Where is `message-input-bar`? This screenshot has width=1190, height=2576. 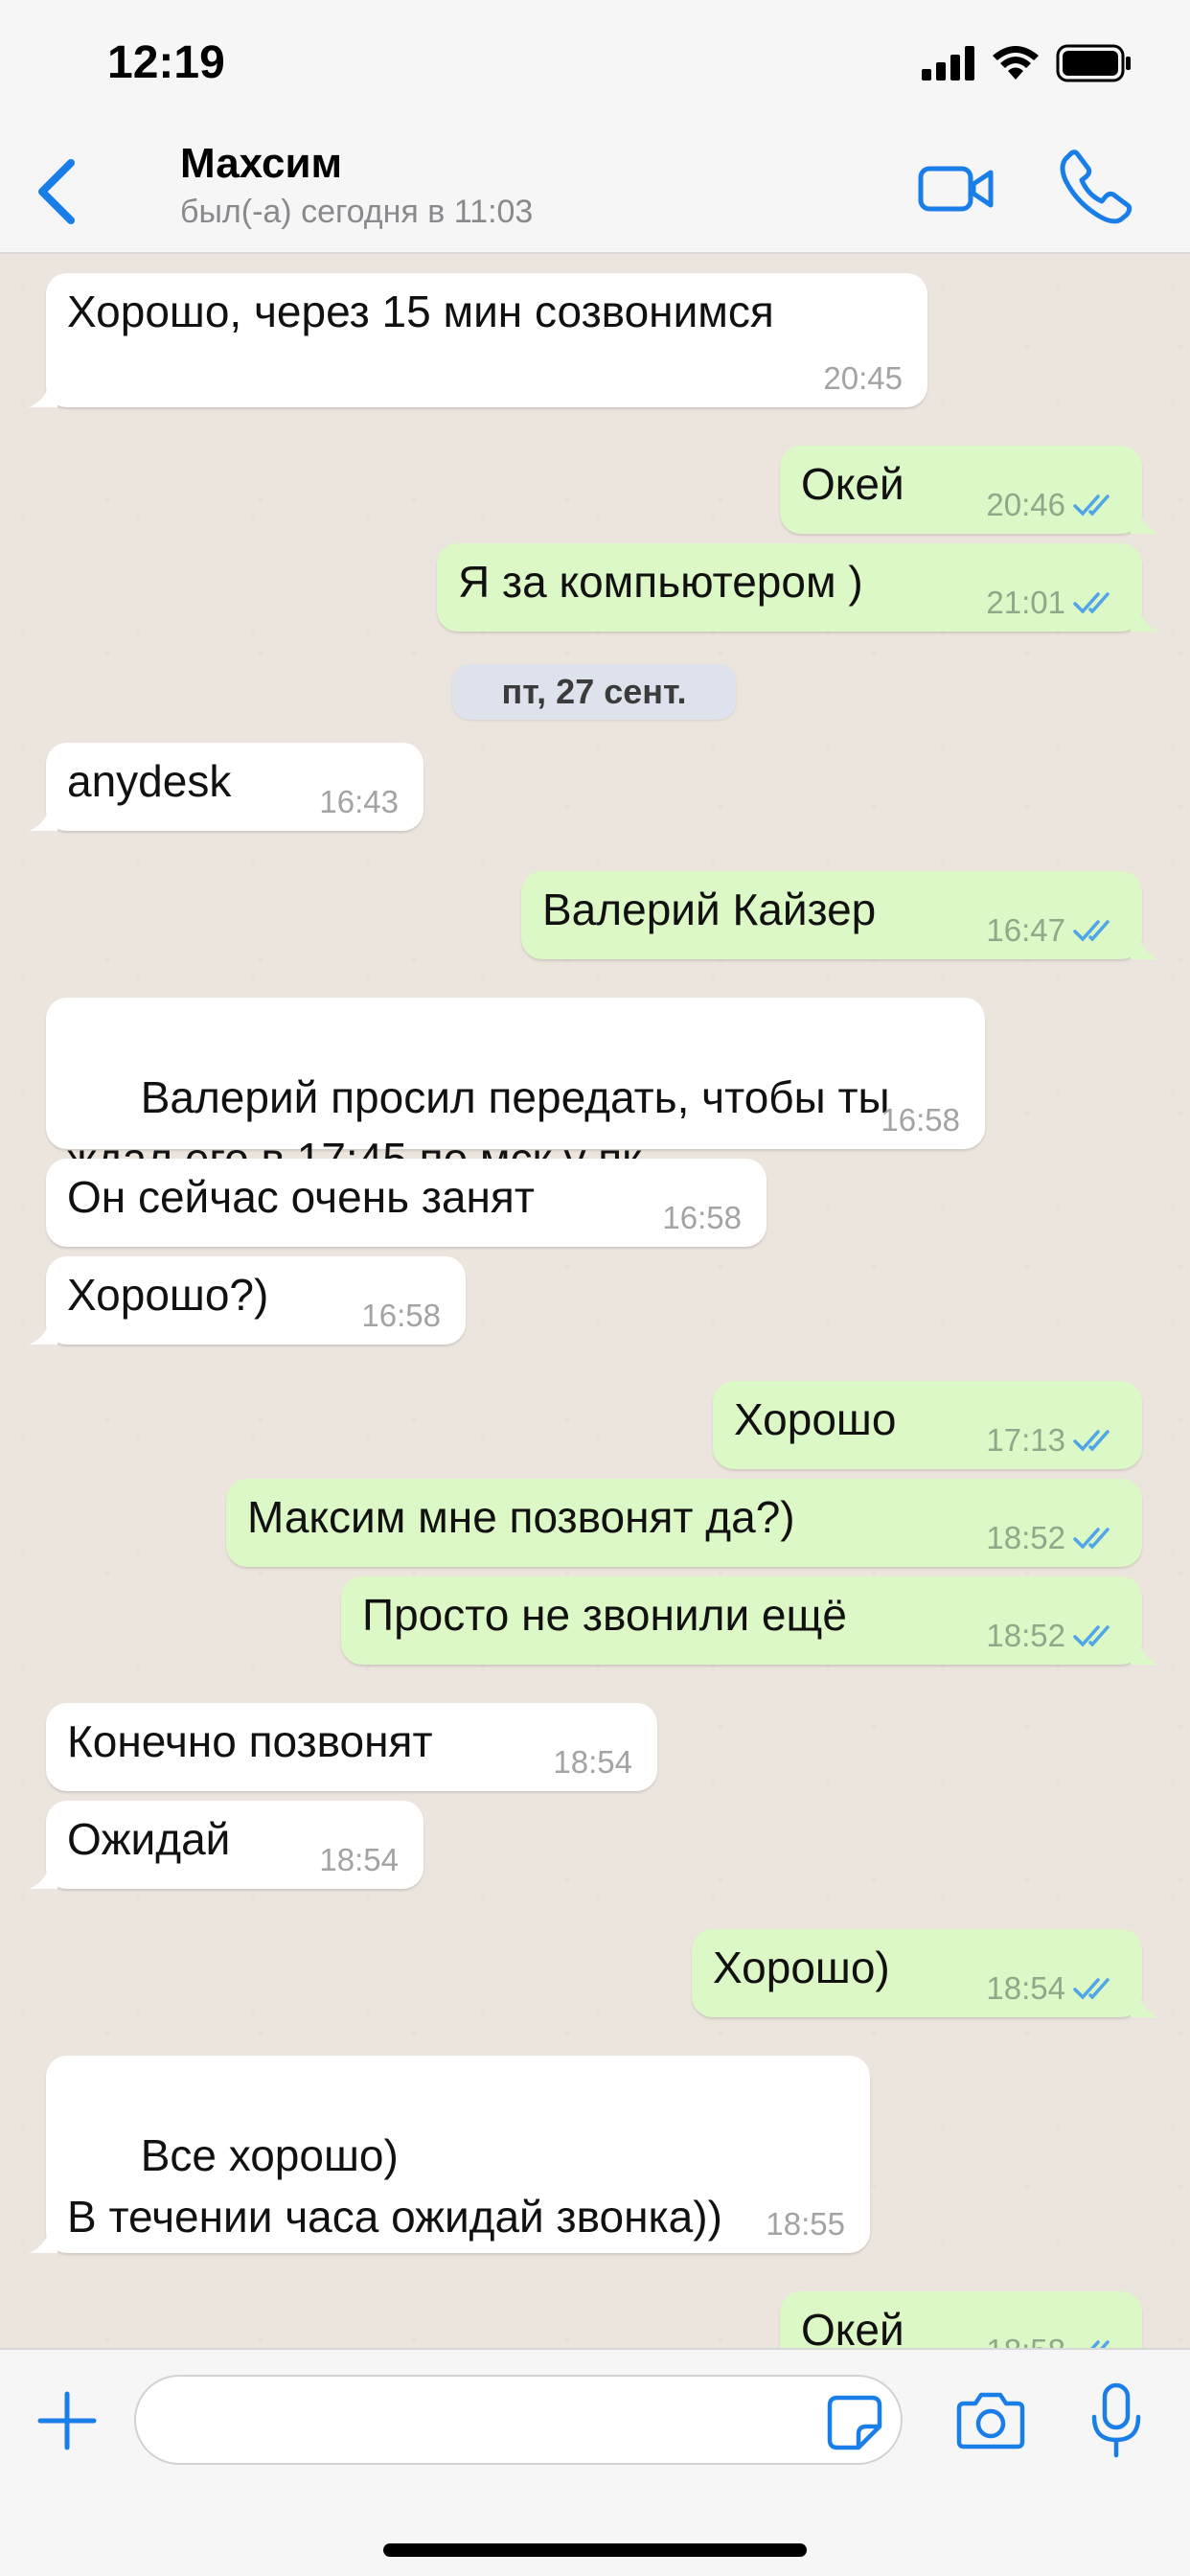 message-input-bar is located at coordinates (595, 2462).